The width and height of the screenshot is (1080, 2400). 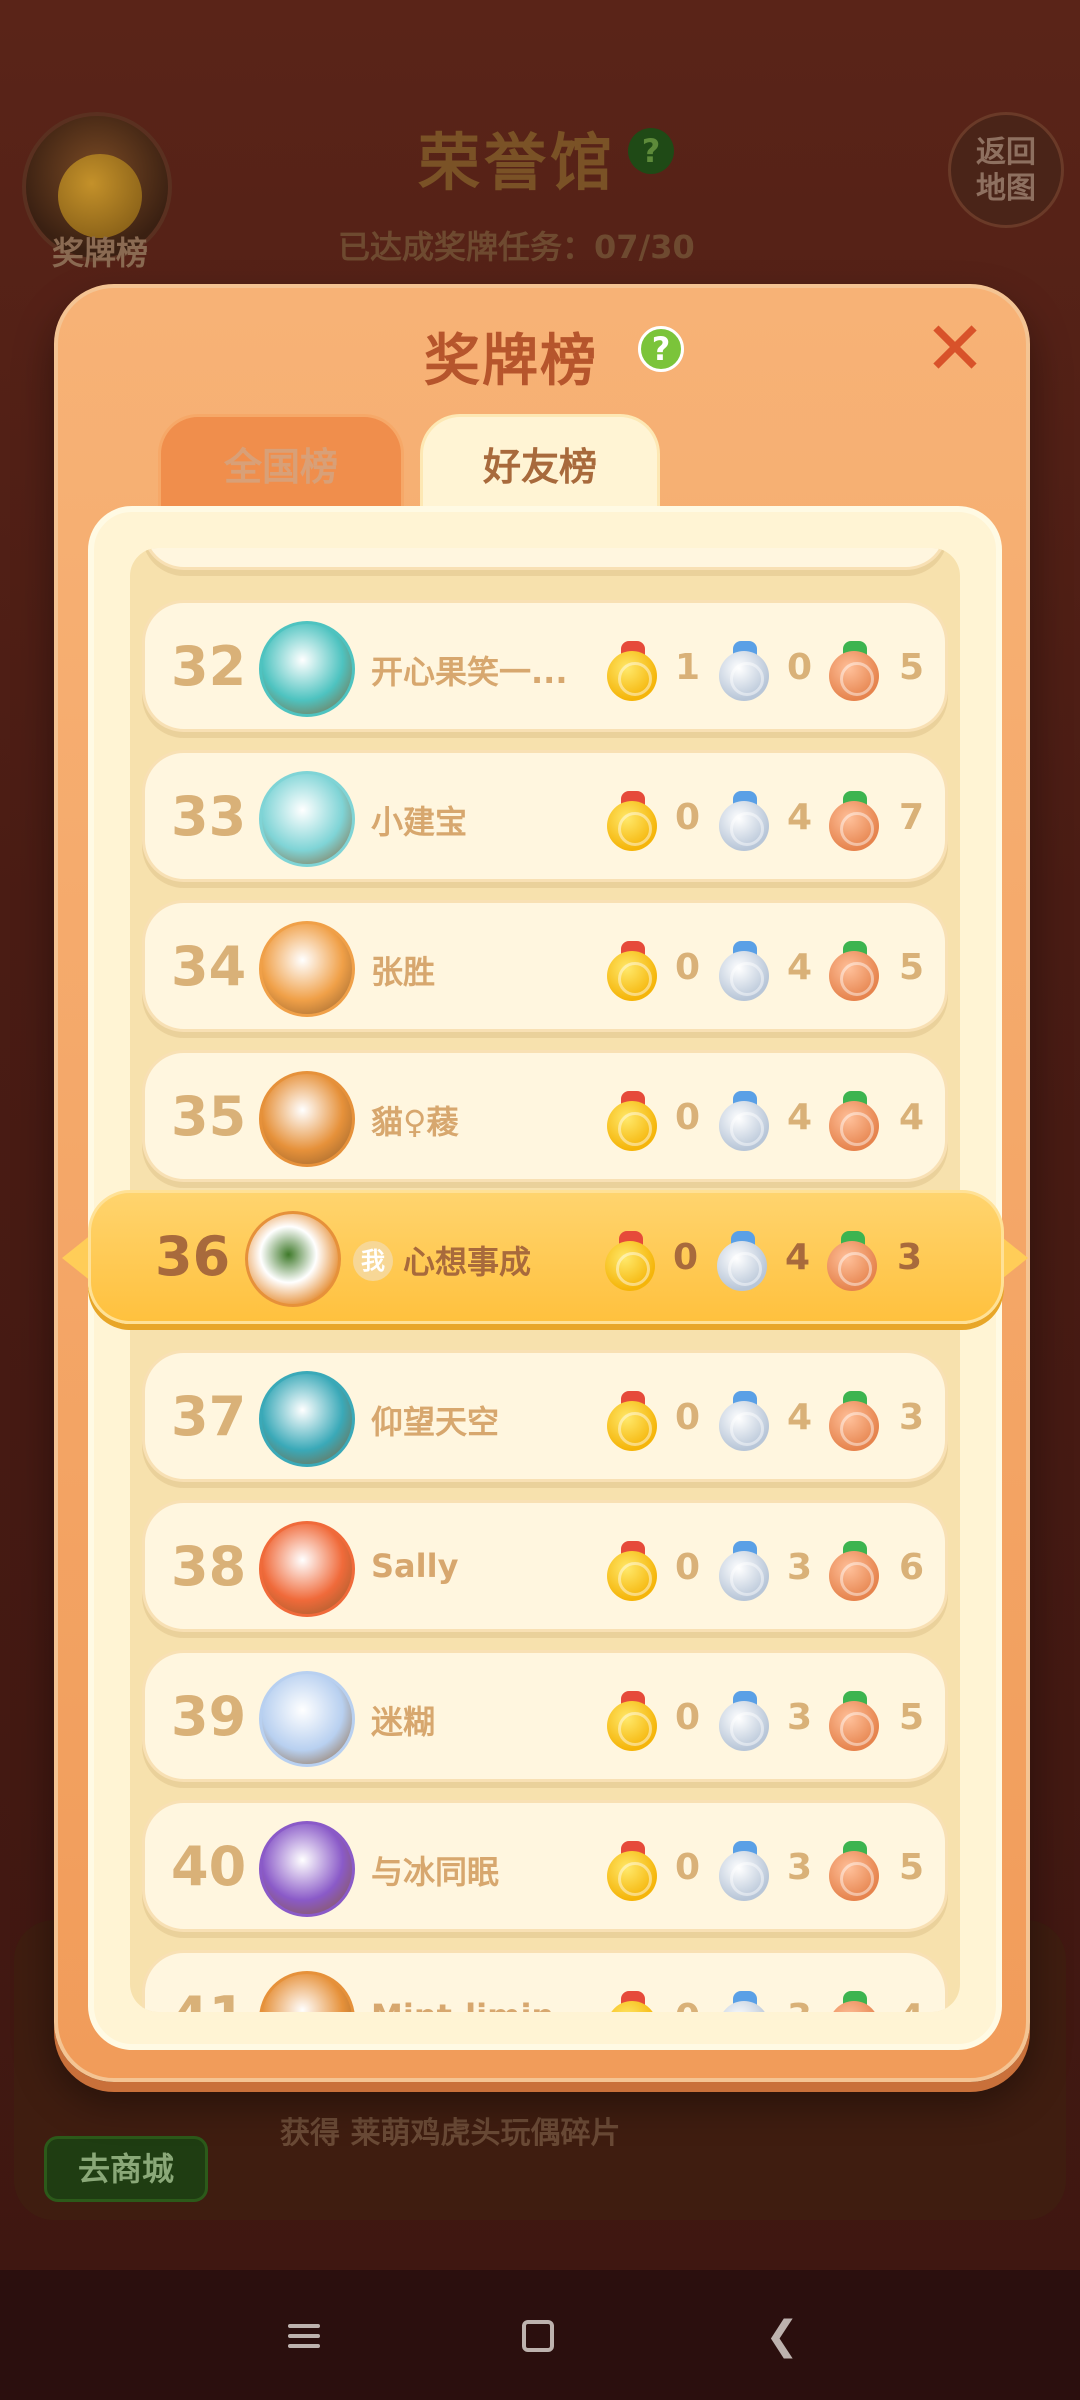 What do you see at coordinates (540, 464) in the screenshot?
I see `tab-friends: 好友榜` at bounding box center [540, 464].